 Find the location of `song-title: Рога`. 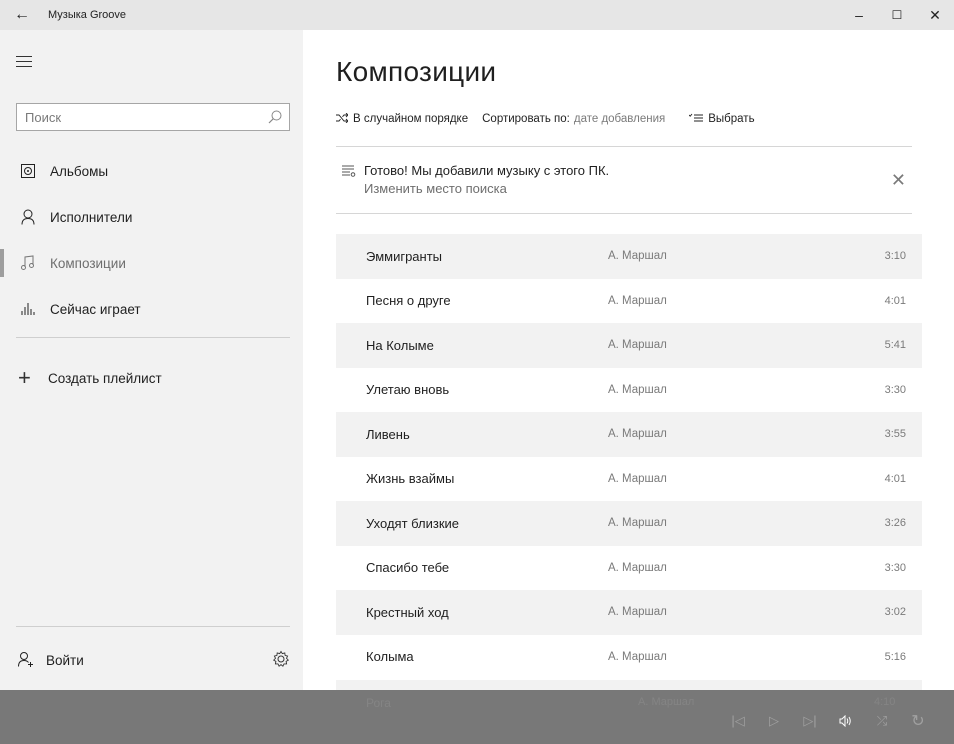

song-title: Рога is located at coordinates (378, 703).